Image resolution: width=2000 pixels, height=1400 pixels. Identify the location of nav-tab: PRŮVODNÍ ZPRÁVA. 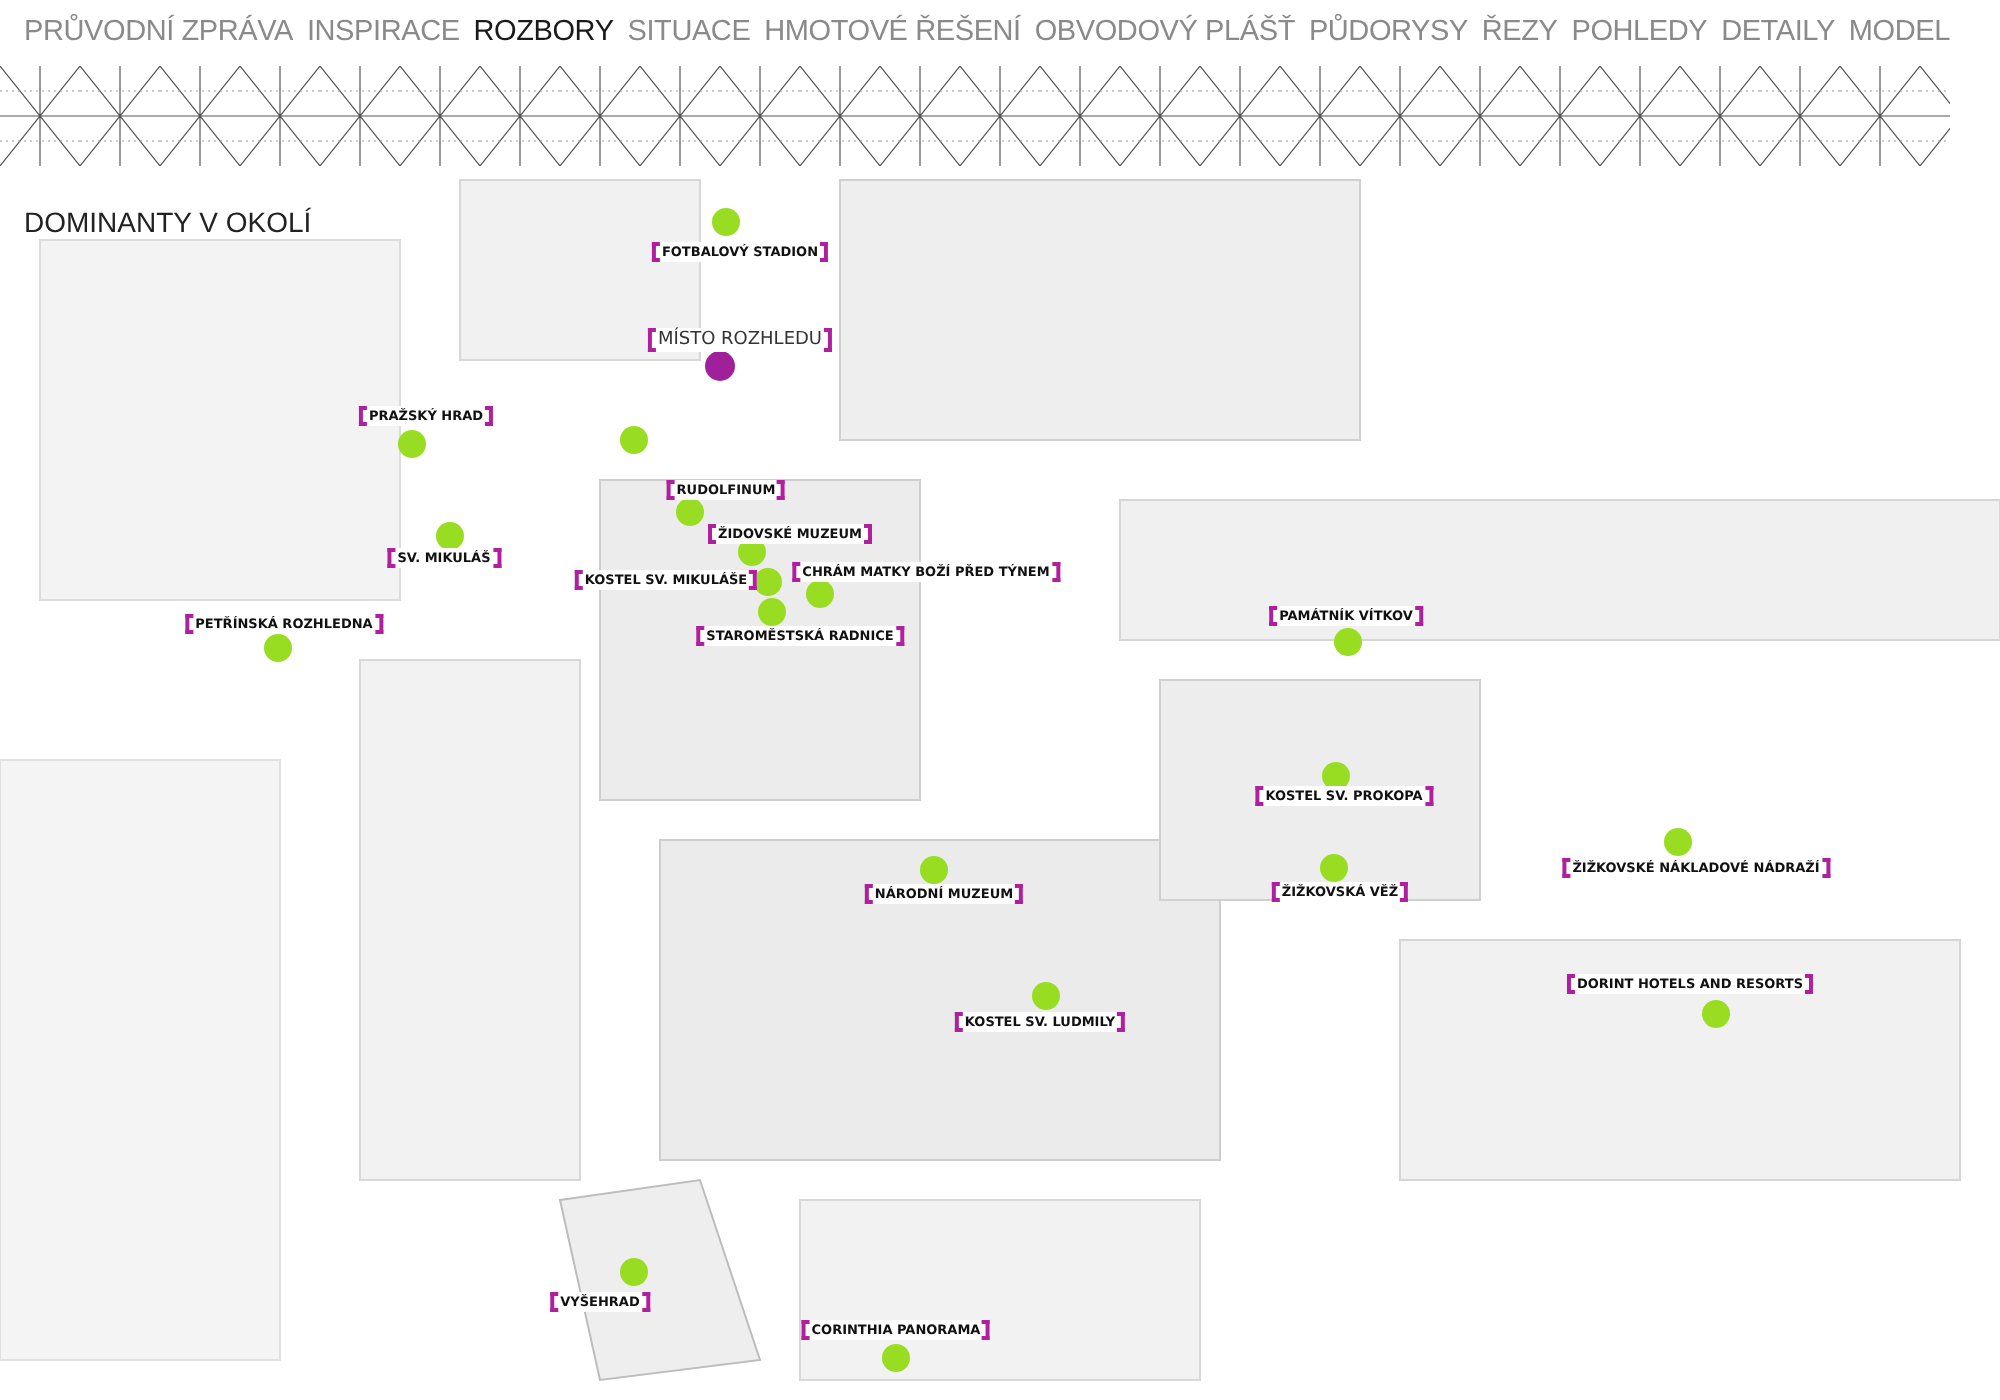
(159, 41).